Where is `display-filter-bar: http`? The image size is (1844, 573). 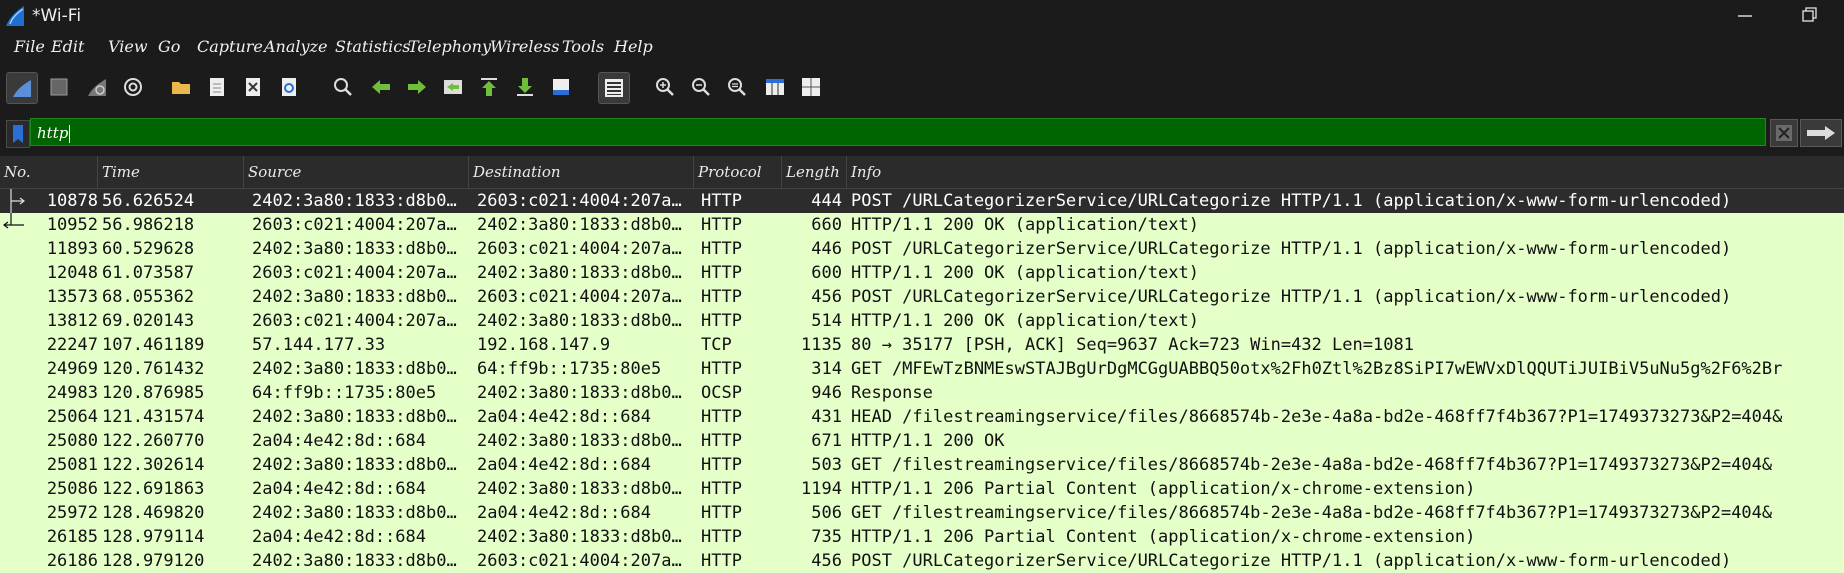
display-filter-bar: http is located at coordinates (922, 133).